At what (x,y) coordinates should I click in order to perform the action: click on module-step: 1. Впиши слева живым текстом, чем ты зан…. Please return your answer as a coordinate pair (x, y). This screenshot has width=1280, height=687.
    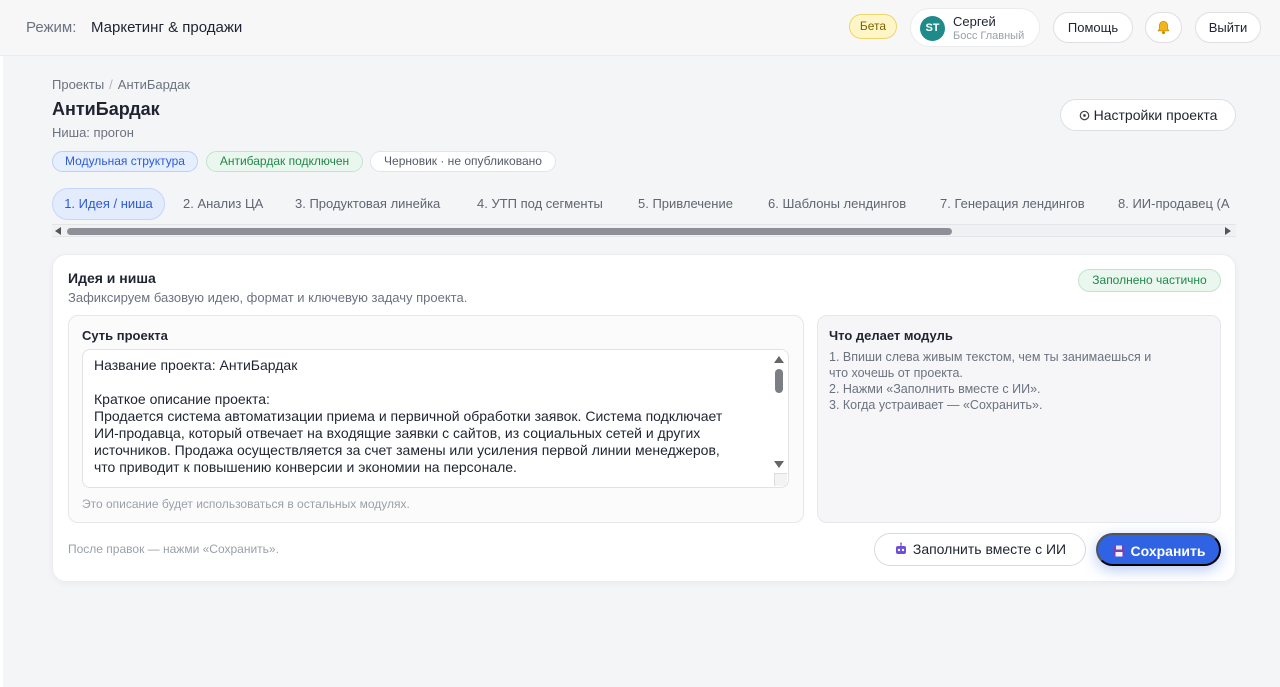
    Looking at the image, I should click on (990, 357).